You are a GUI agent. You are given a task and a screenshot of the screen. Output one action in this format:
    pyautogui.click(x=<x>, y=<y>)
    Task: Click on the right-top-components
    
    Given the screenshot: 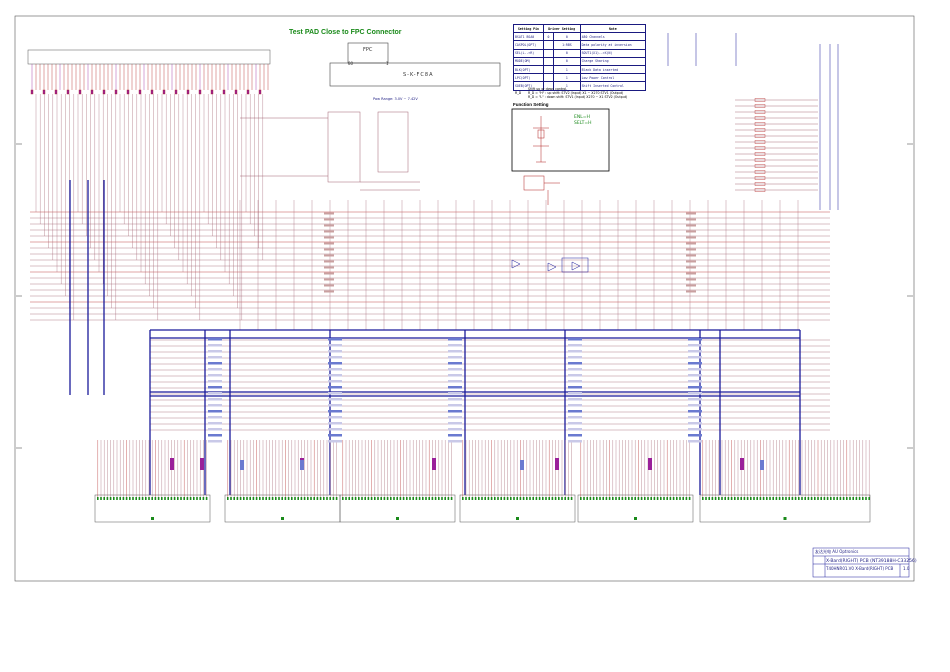 What is the action you would take?
    pyautogui.click(x=753, y=121)
    